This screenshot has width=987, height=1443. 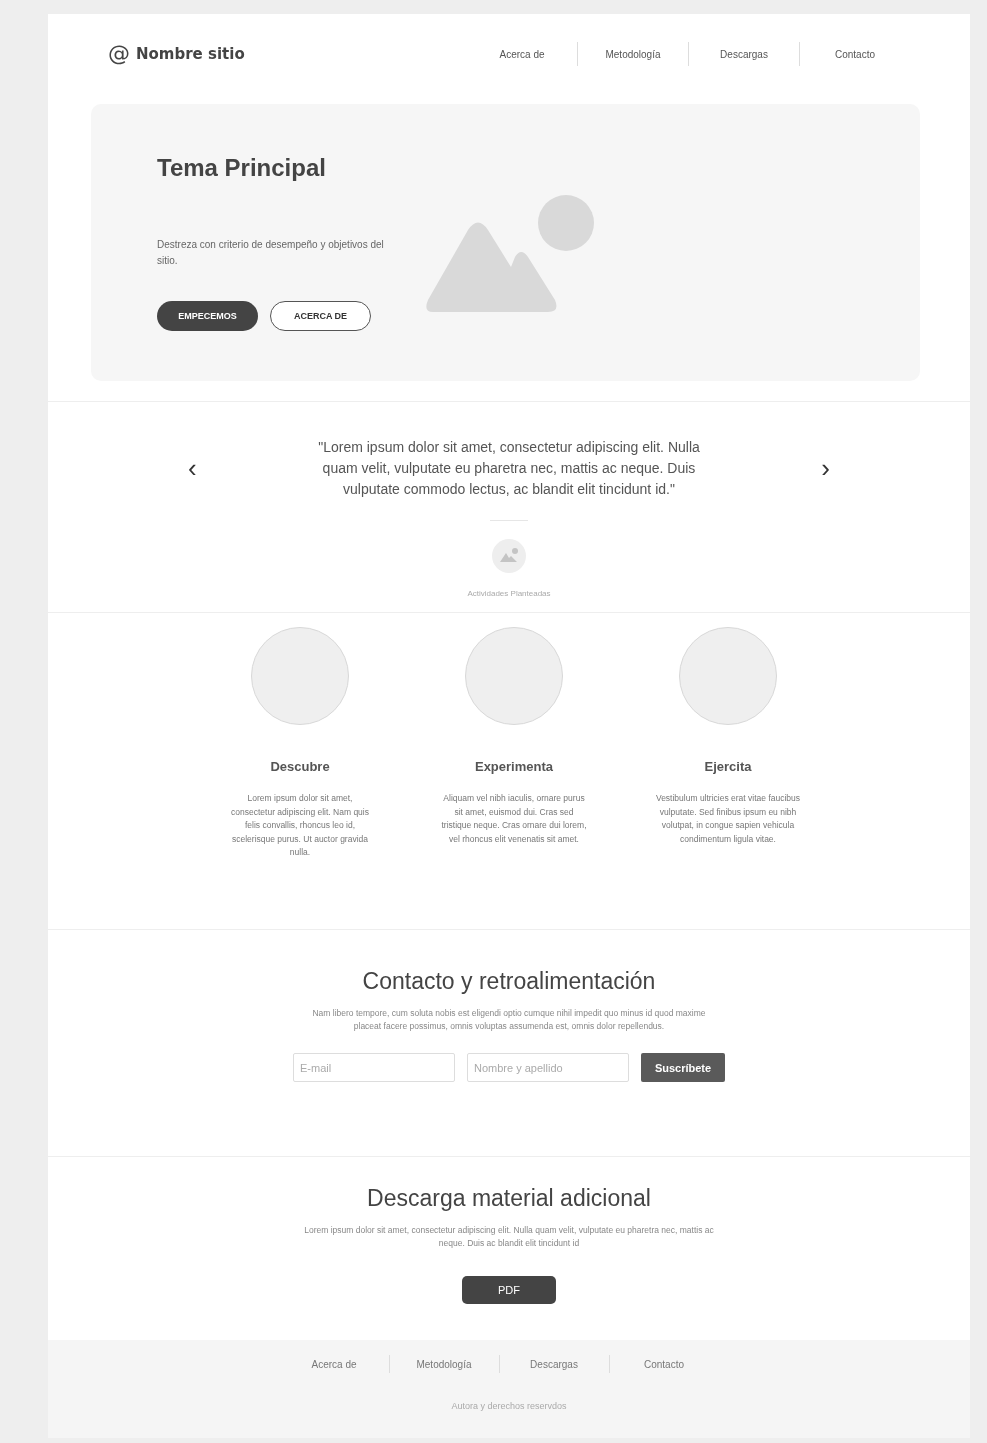 I want to click on hero-button: ACERCA DE, so click(x=320, y=316).